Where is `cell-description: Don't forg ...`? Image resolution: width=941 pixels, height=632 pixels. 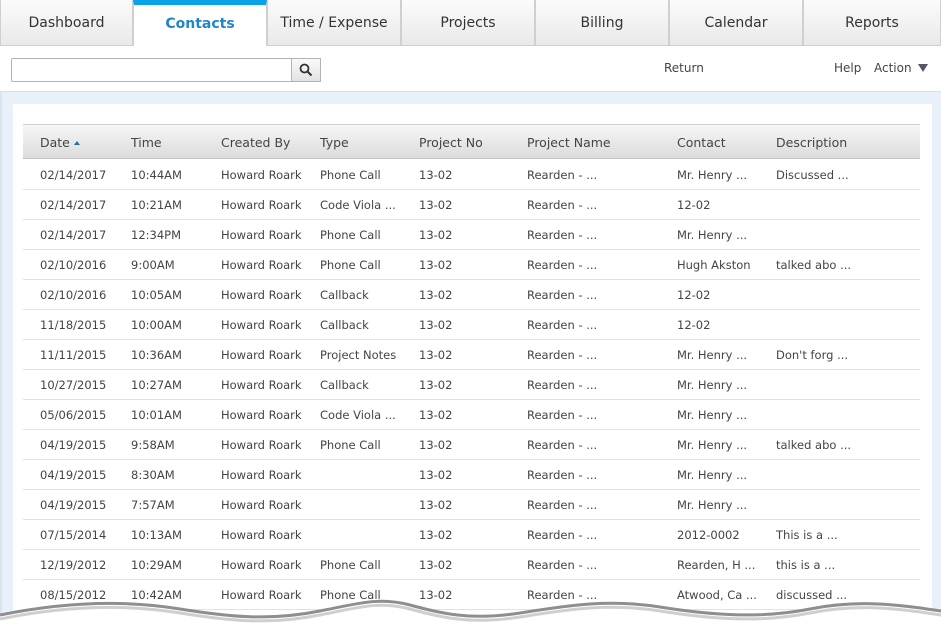 cell-description: Don't forg ... is located at coordinates (812, 355).